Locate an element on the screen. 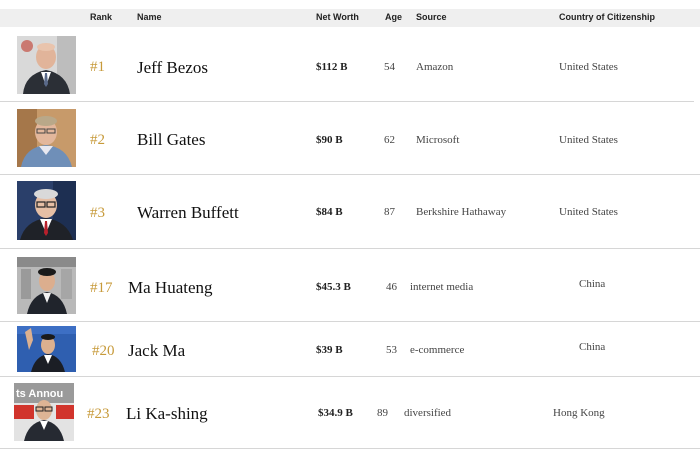  person-photo: ts Annou is located at coordinates (44, 412).